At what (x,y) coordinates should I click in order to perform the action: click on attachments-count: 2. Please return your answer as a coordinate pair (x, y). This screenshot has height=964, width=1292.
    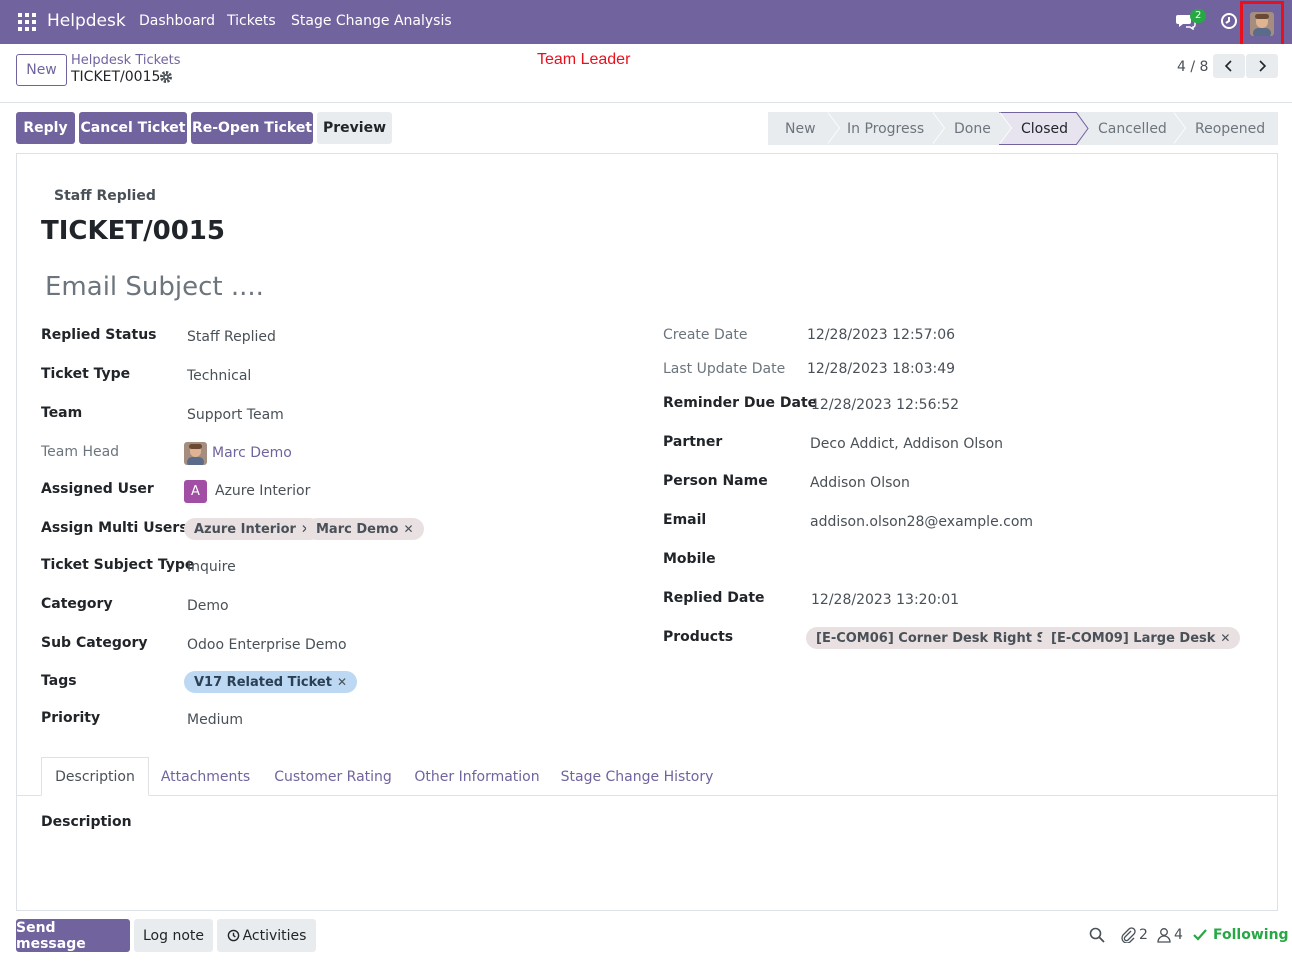
    Looking at the image, I should click on (1143, 935).